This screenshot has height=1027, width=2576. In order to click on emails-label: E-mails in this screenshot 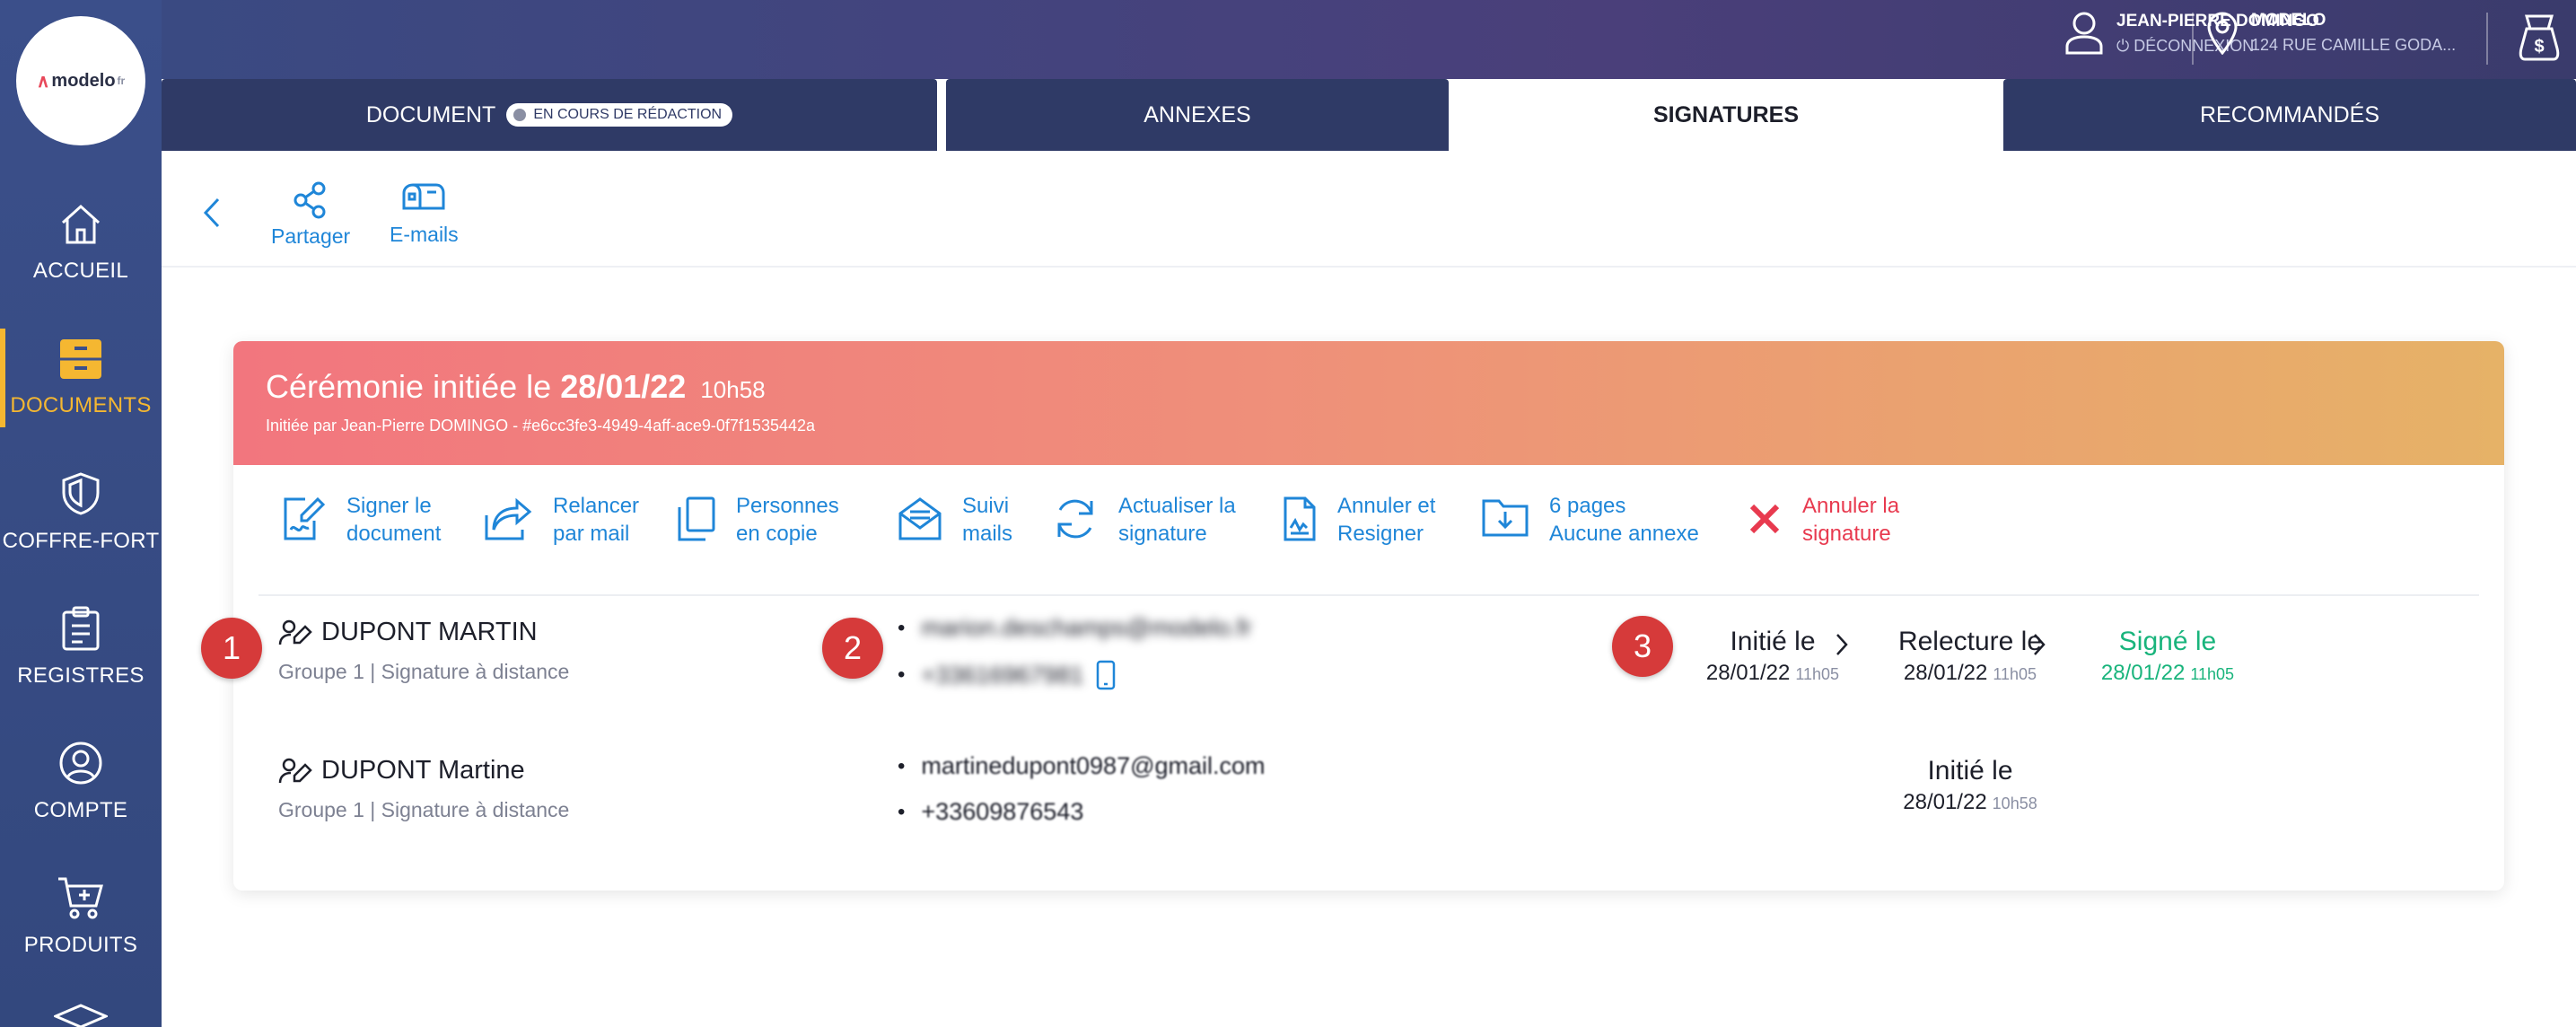, I will do `click(424, 234)`.